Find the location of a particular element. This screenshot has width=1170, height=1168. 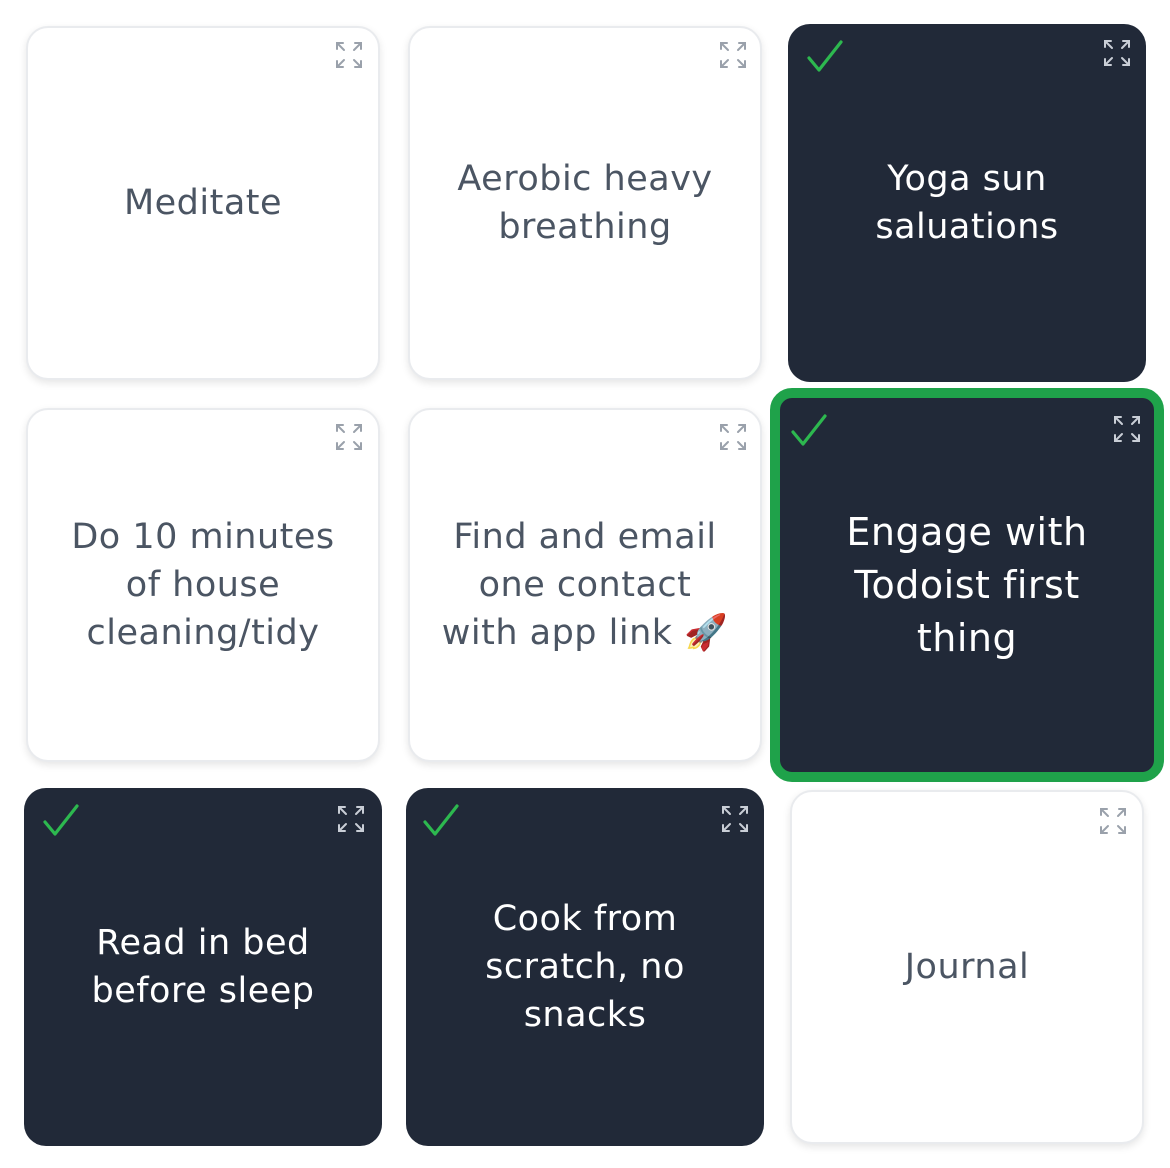

tile-house-cleaning: Do 10 minutes of house cleaning/tidy is located at coordinates (203, 585).